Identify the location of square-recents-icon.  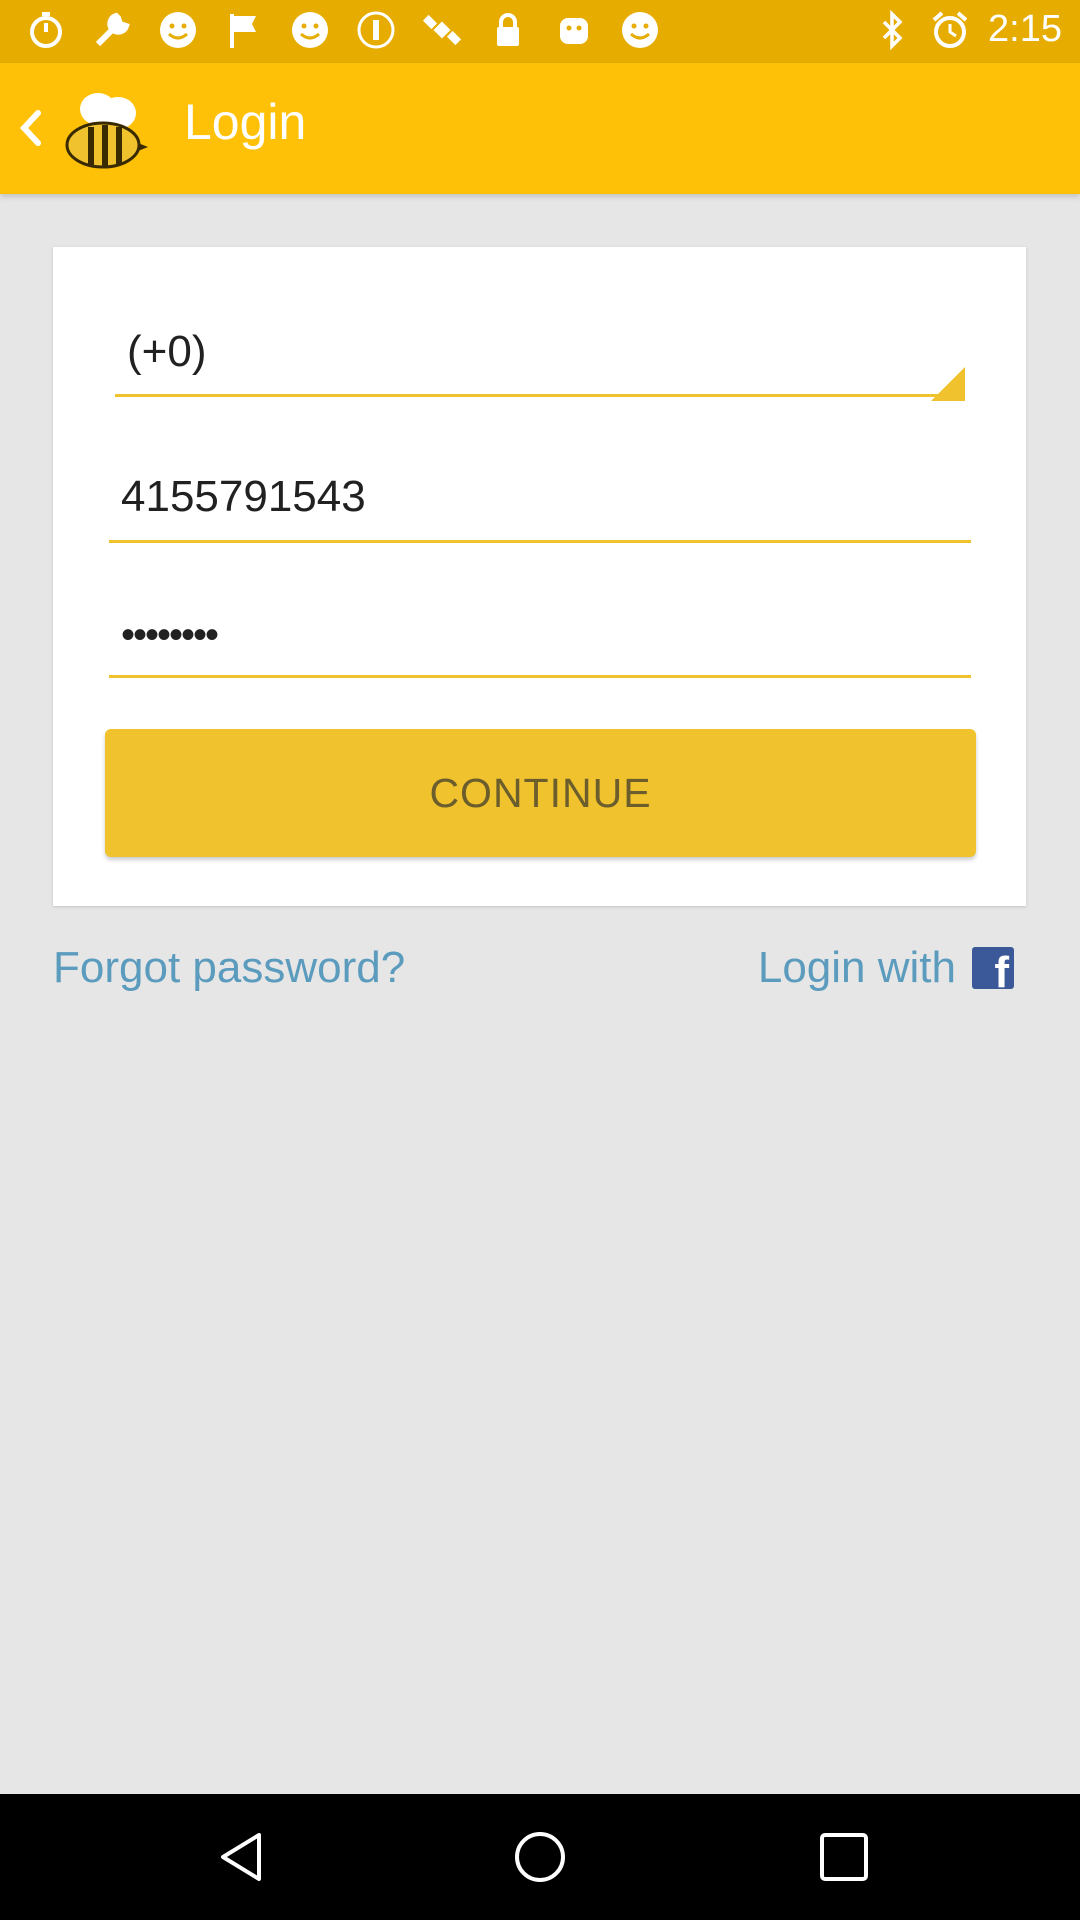
(844, 1857).